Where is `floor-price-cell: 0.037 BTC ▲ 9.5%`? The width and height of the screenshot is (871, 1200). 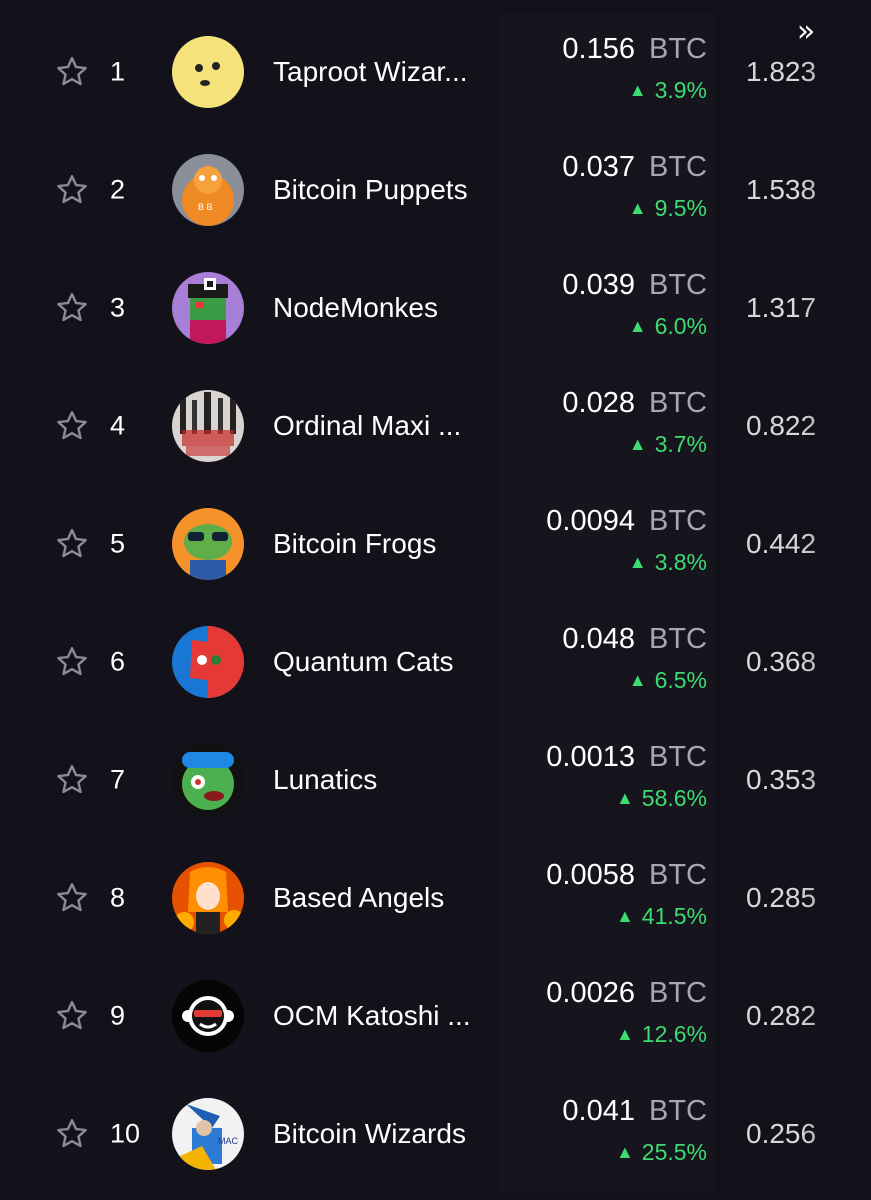
floor-price-cell: 0.037 BTC ▲ 9.5% is located at coordinates (607, 190).